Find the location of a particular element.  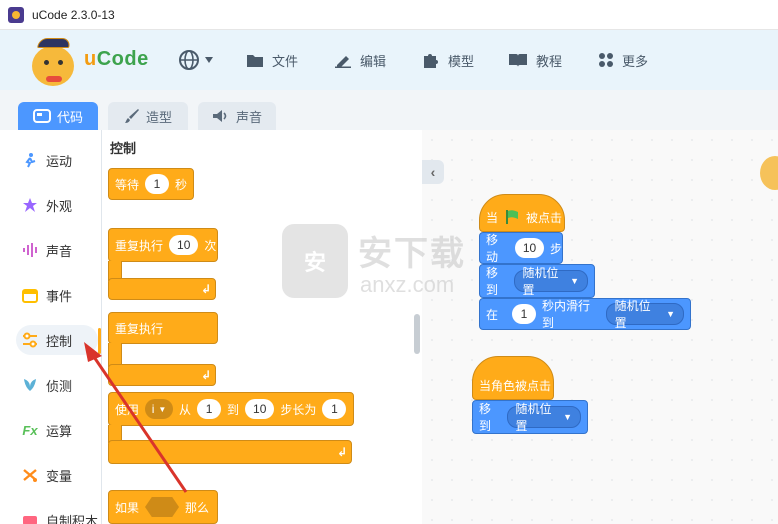

category-sidebar: 运动 外观 声音 事件 控制 侦测 Fx 运算 变量 自制积木 is located at coordinates (56, 327).